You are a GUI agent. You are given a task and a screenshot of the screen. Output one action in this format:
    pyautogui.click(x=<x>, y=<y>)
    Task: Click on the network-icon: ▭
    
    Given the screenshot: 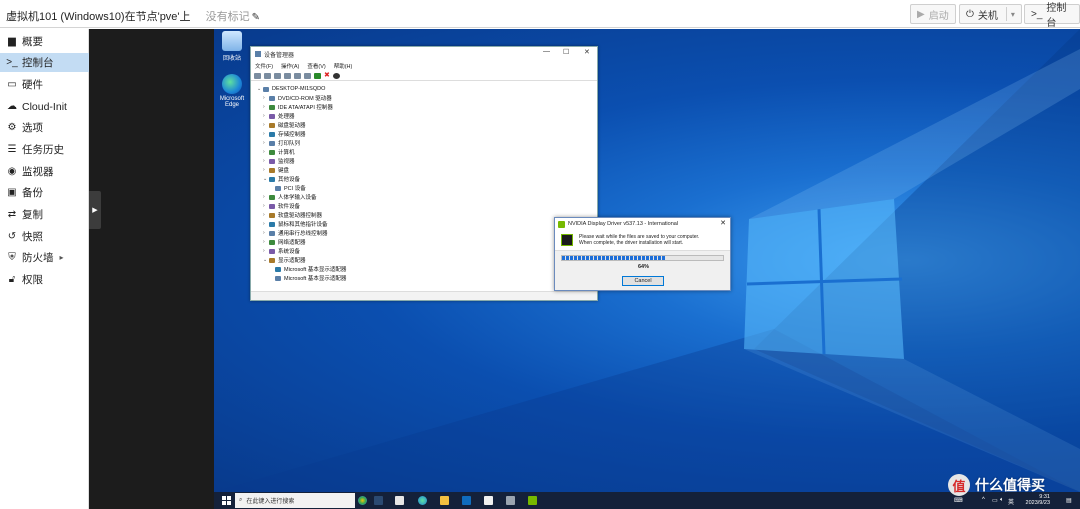 What is the action you would take?
    pyautogui.click(x=995, y=500)
    